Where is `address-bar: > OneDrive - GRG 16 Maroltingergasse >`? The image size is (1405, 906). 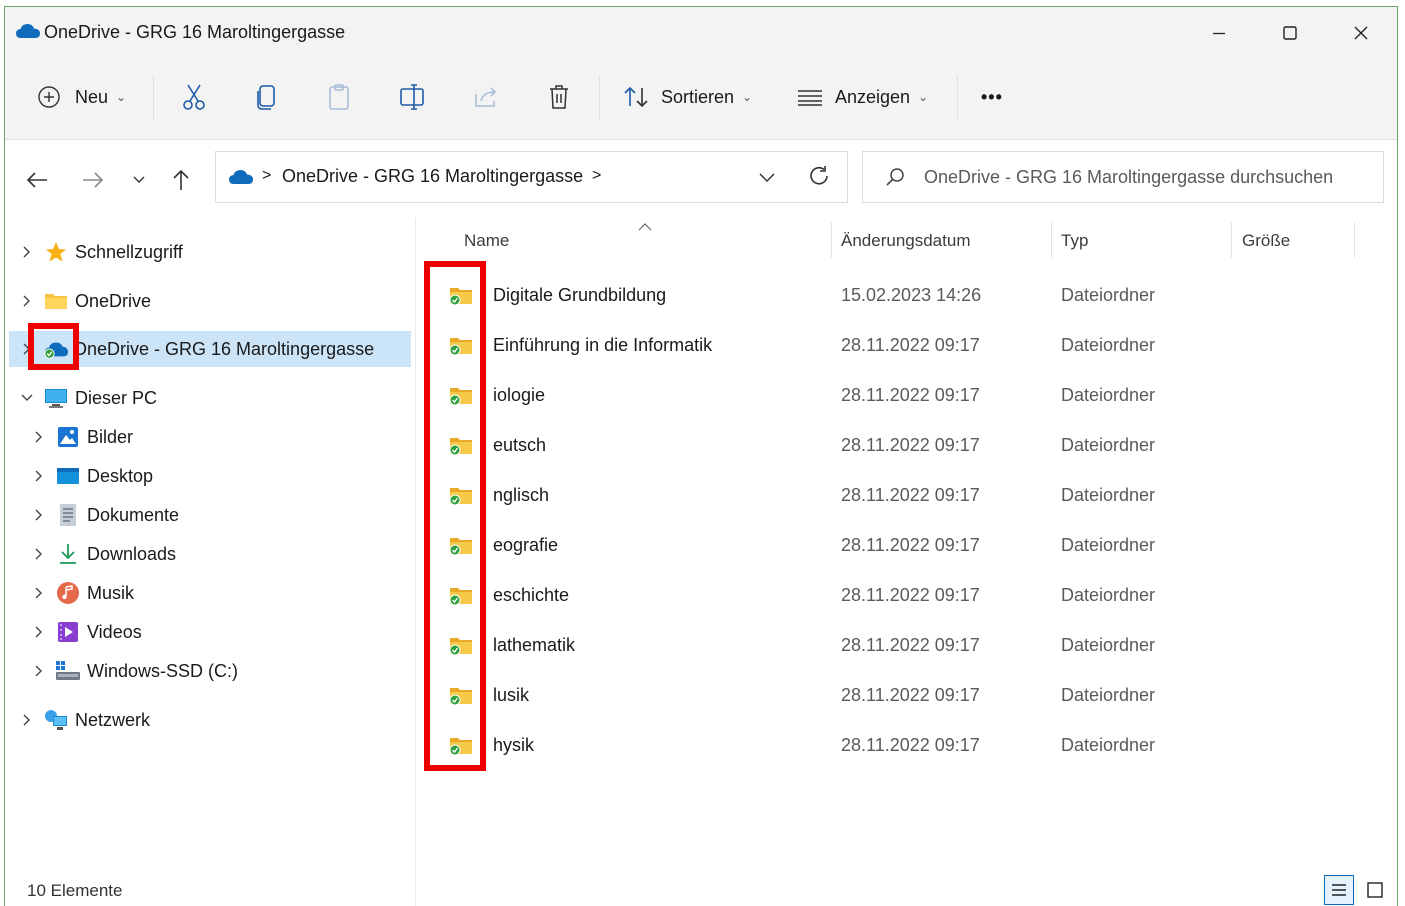
address-bar: > OneDrive - GRG 16 Maroltingergasse > is located at coordinates (531, 177).